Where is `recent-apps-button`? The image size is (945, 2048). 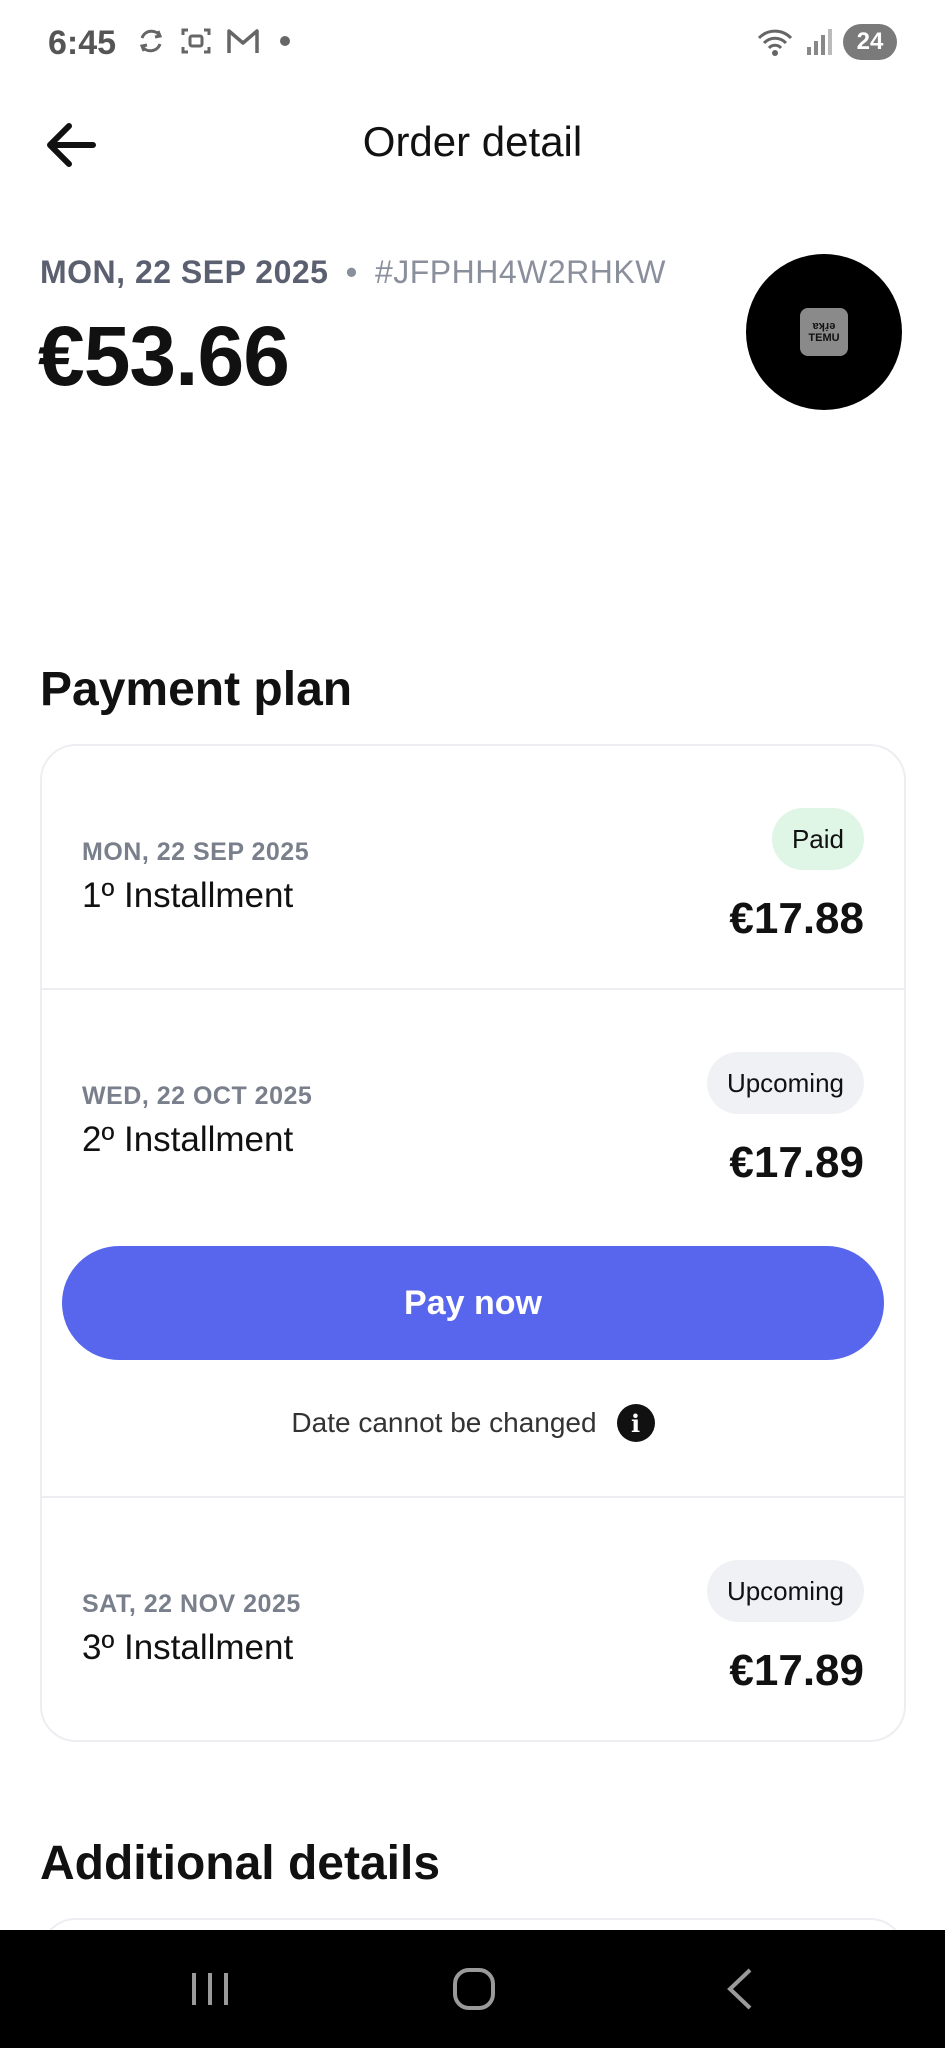
recent-apps-button is located at coordinates (210, 1989).